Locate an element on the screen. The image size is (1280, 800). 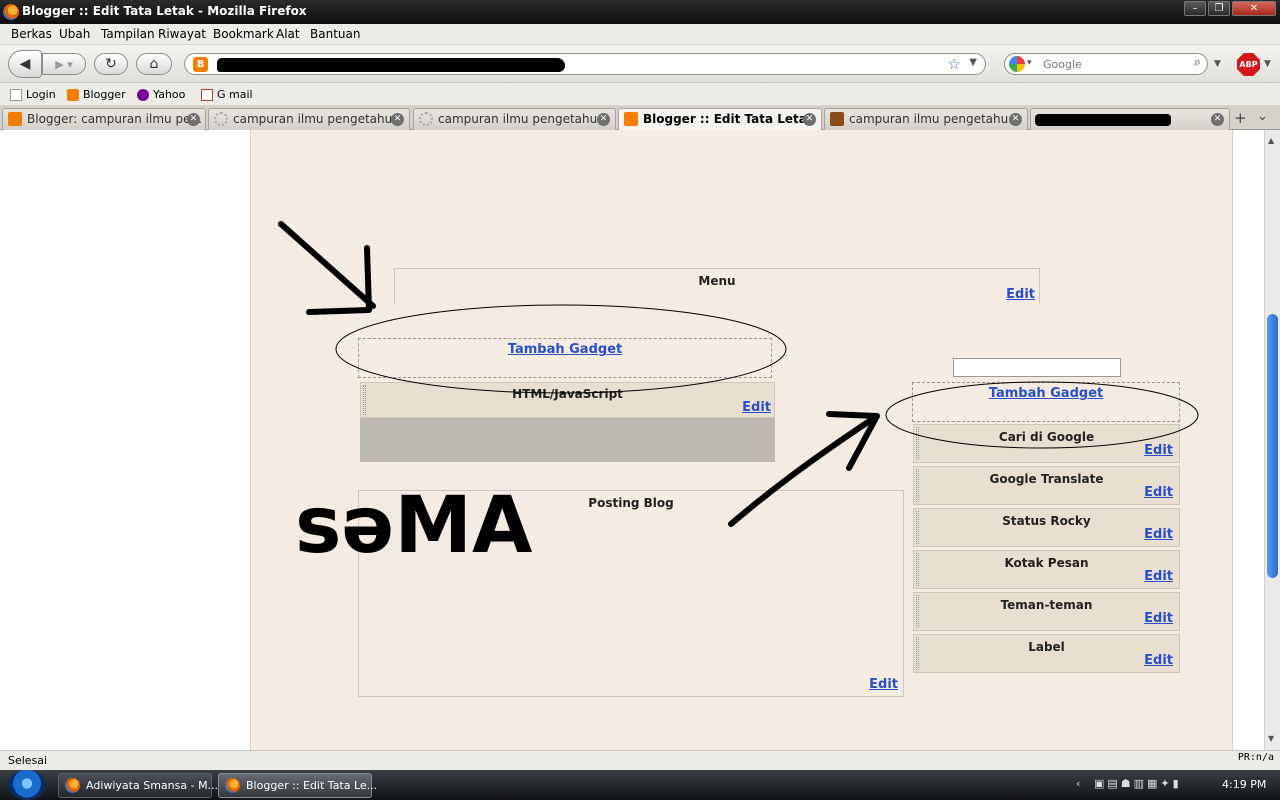
sidebar-blank-field is located at coordinates (1037, 367).